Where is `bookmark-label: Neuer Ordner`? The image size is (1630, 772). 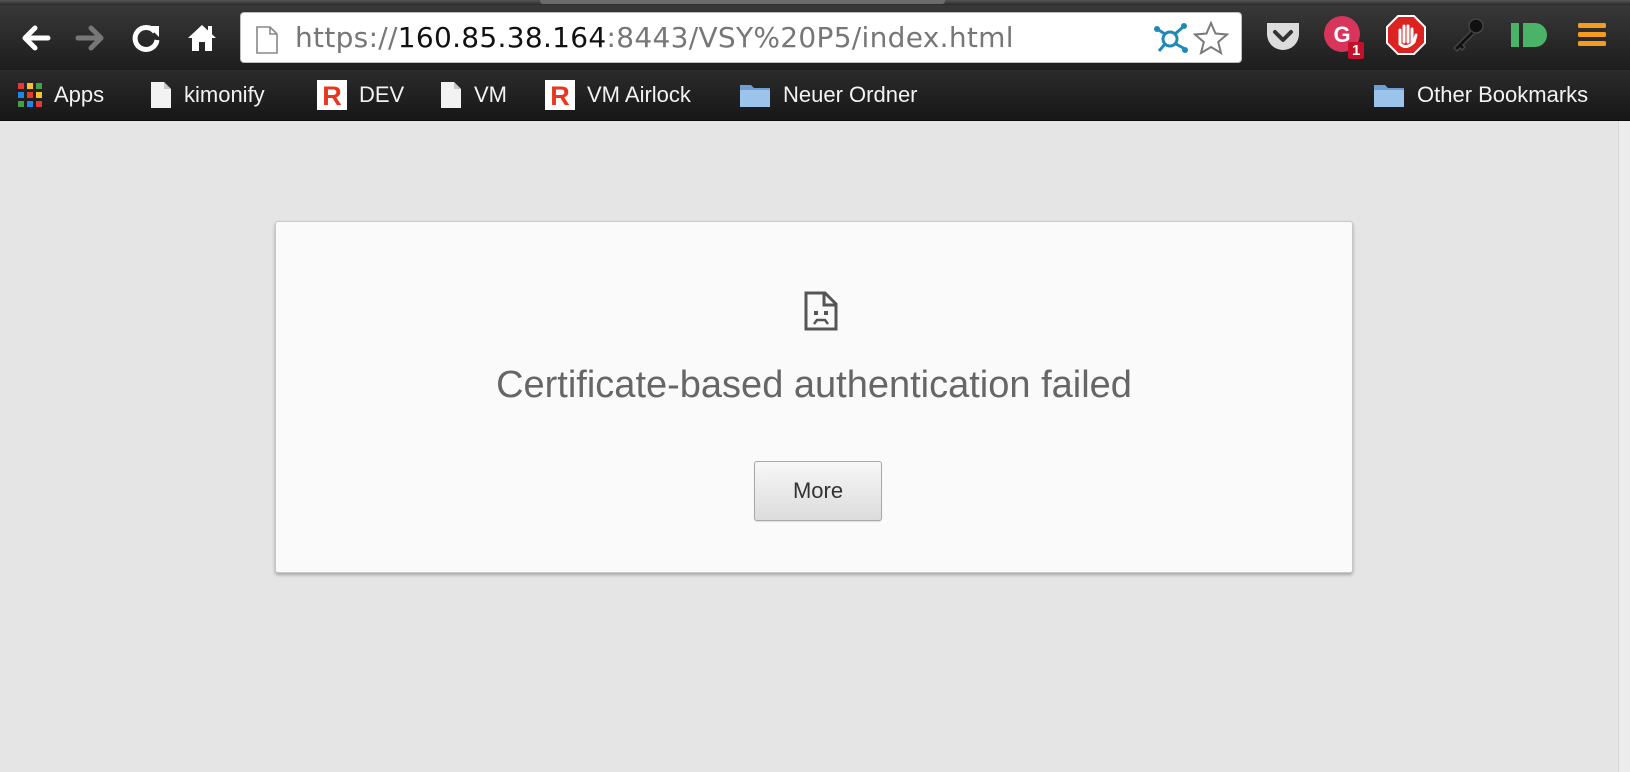
bookmark-label: Neuer Ordner is located at coordinates (850, 94).